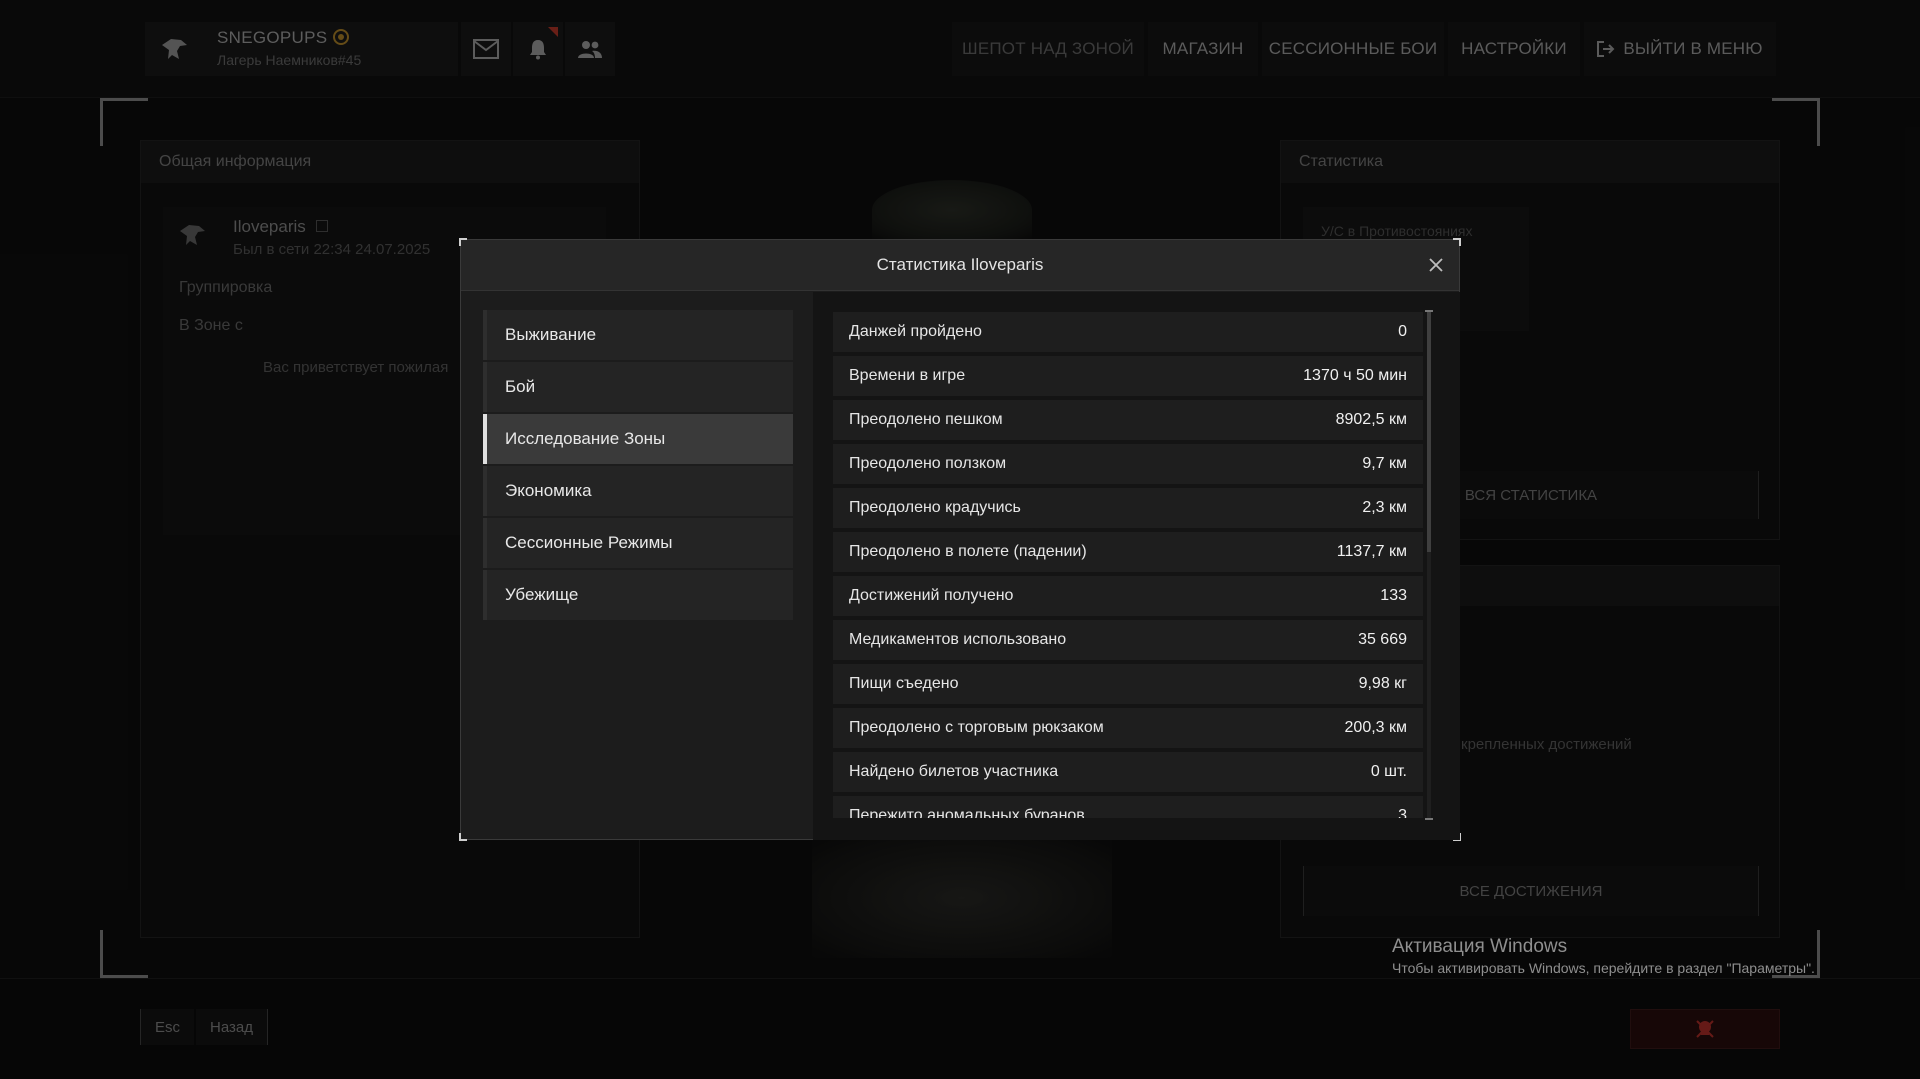  I want to click on close-icon, so click(1436, 265).